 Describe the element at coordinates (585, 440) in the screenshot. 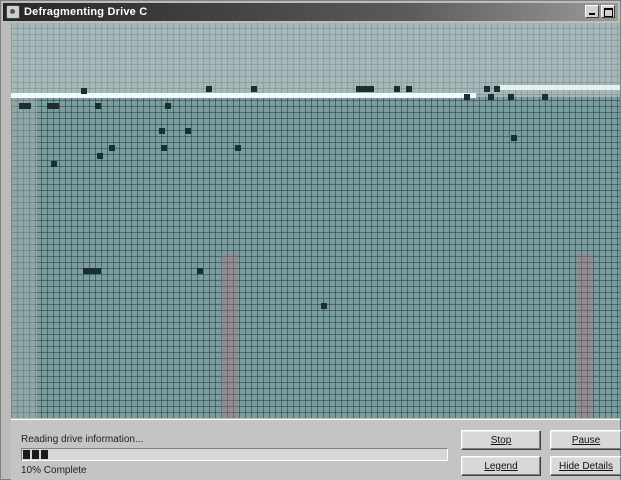

I see `pause-button: Pause` at that location.